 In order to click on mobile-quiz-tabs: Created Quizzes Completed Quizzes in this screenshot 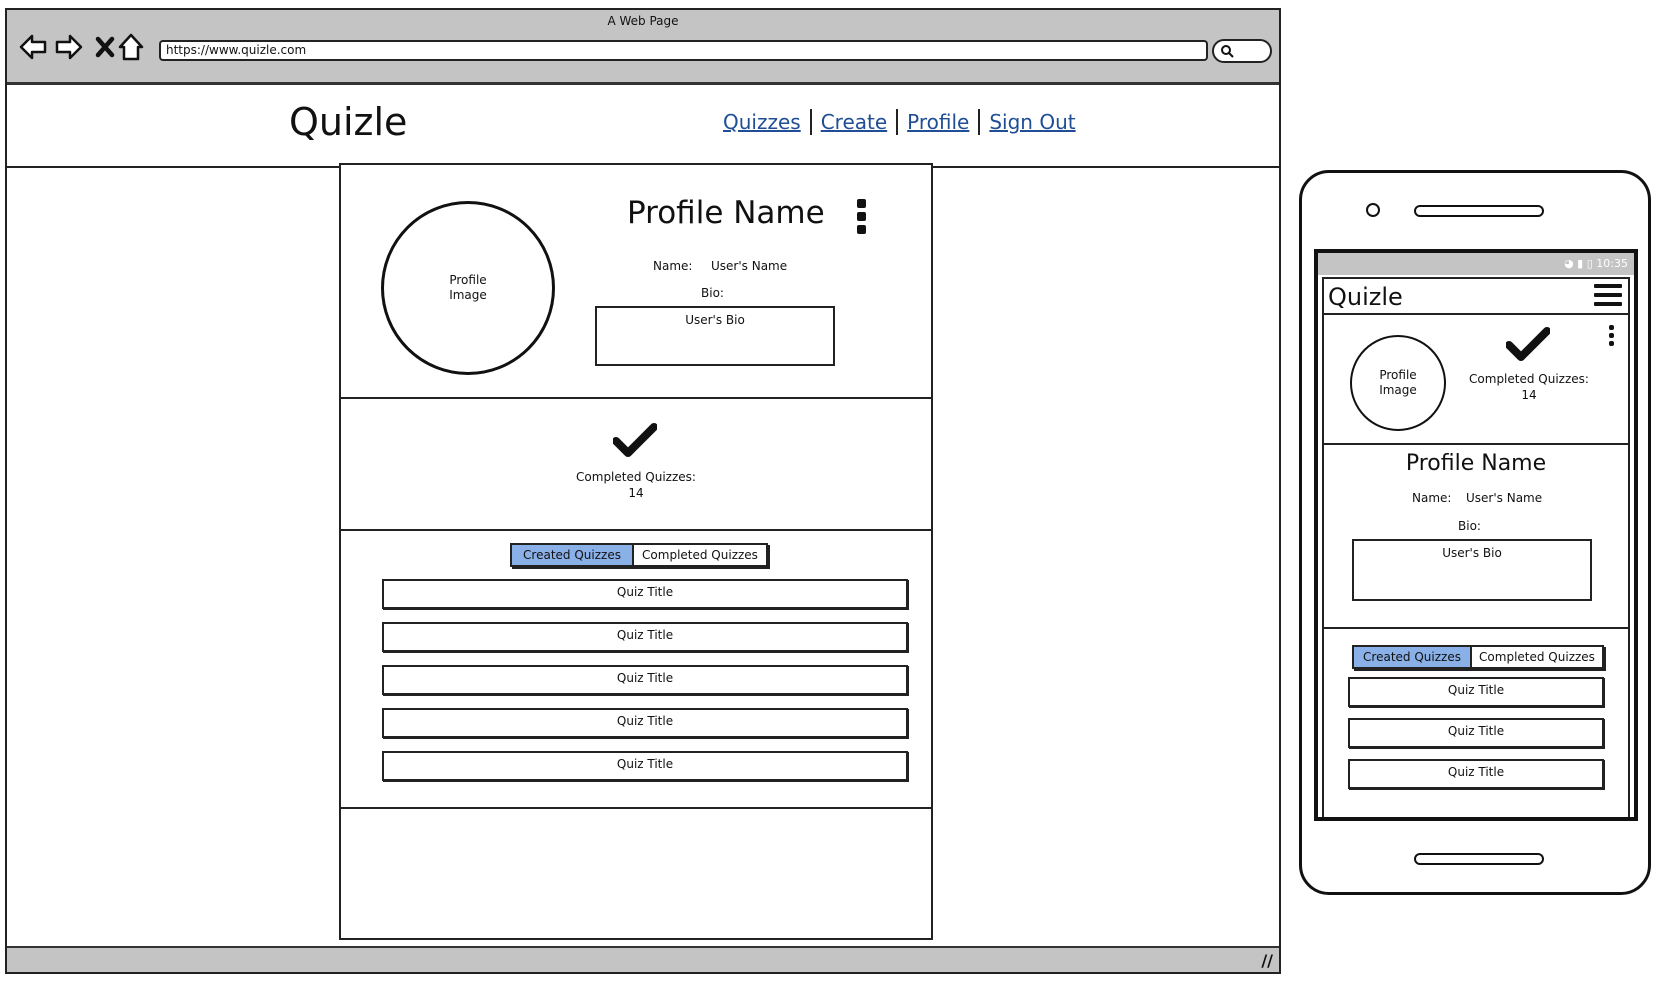, I will do `click(1478, 657)`.